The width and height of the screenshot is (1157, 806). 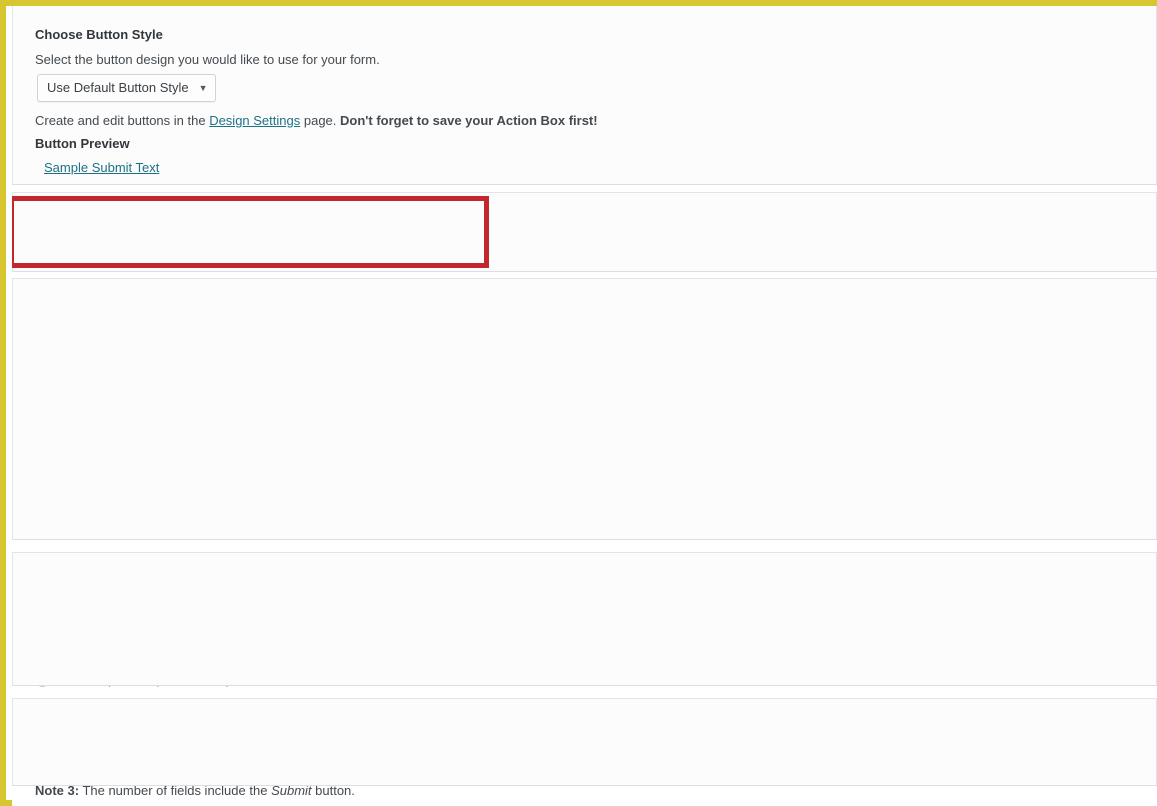 What do you see at coordinates (203, 87) in the screenshot?
I see `chevron-down-icon: ▼` at bounding box center [203, 87].